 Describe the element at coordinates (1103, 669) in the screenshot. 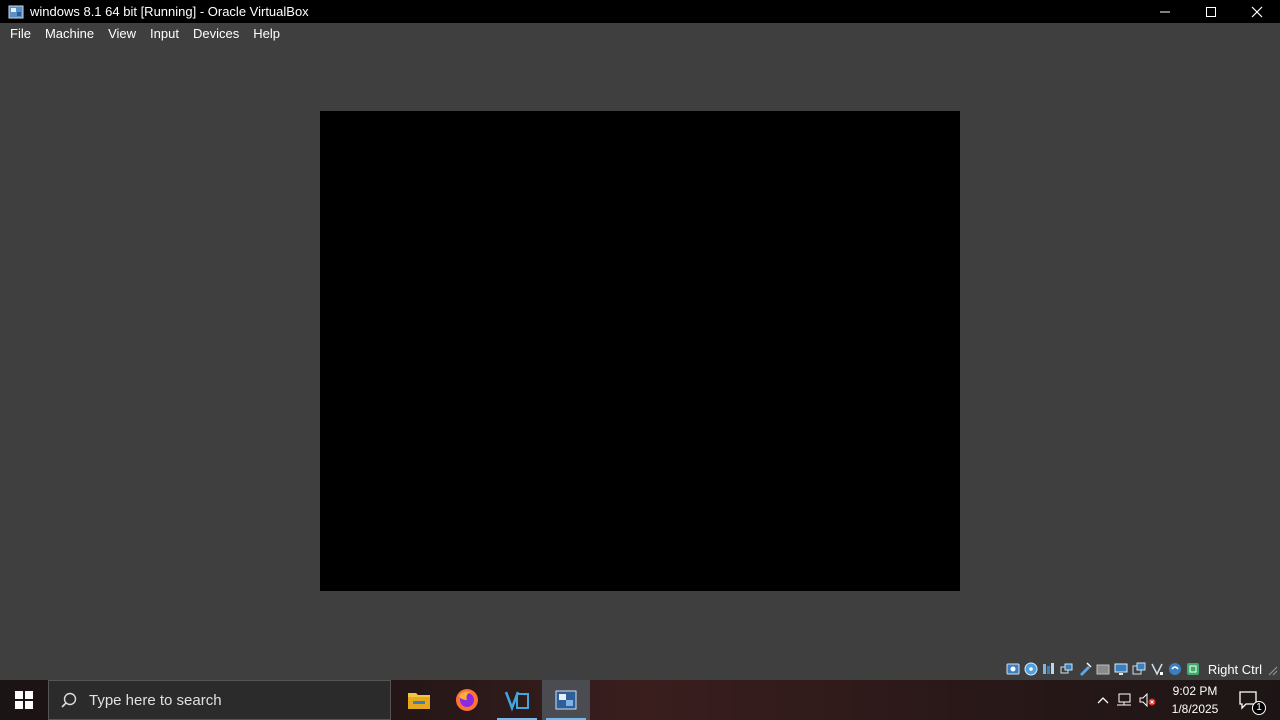

I see `shared-folders-icon` at that location.